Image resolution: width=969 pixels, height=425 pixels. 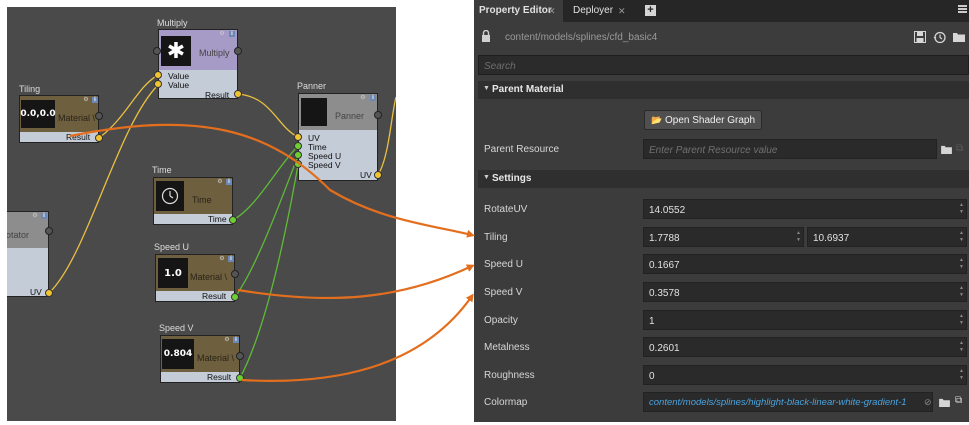 What do you see at coordinates (298, 146) in the screenshot?
I see `panner-input-port-time` at bounding box center [298, 146].